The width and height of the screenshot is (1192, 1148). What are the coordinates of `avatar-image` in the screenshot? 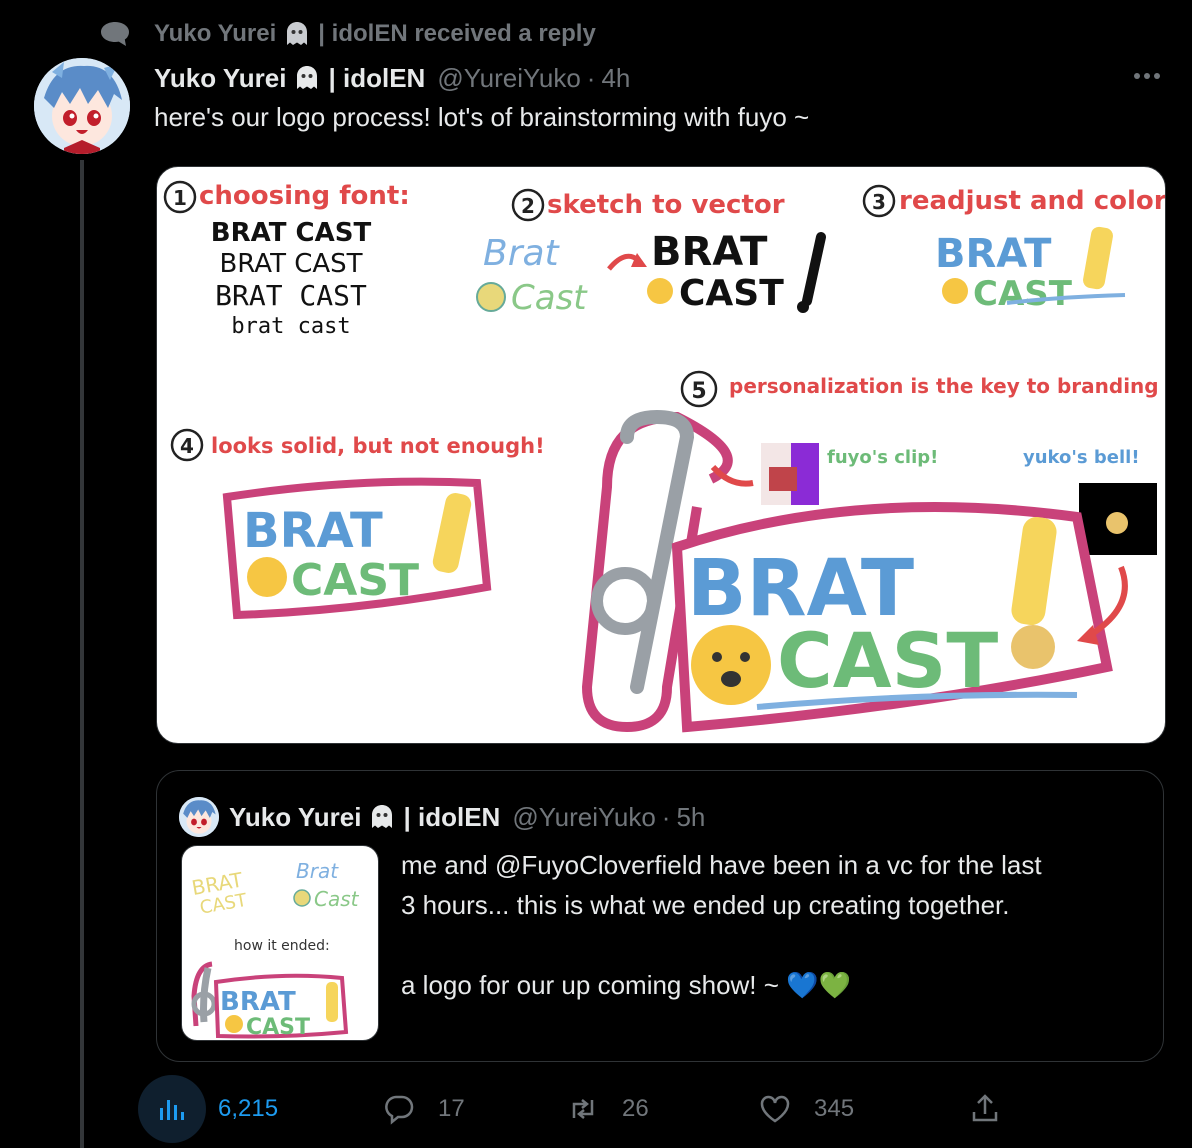 It's located at (82, 106).